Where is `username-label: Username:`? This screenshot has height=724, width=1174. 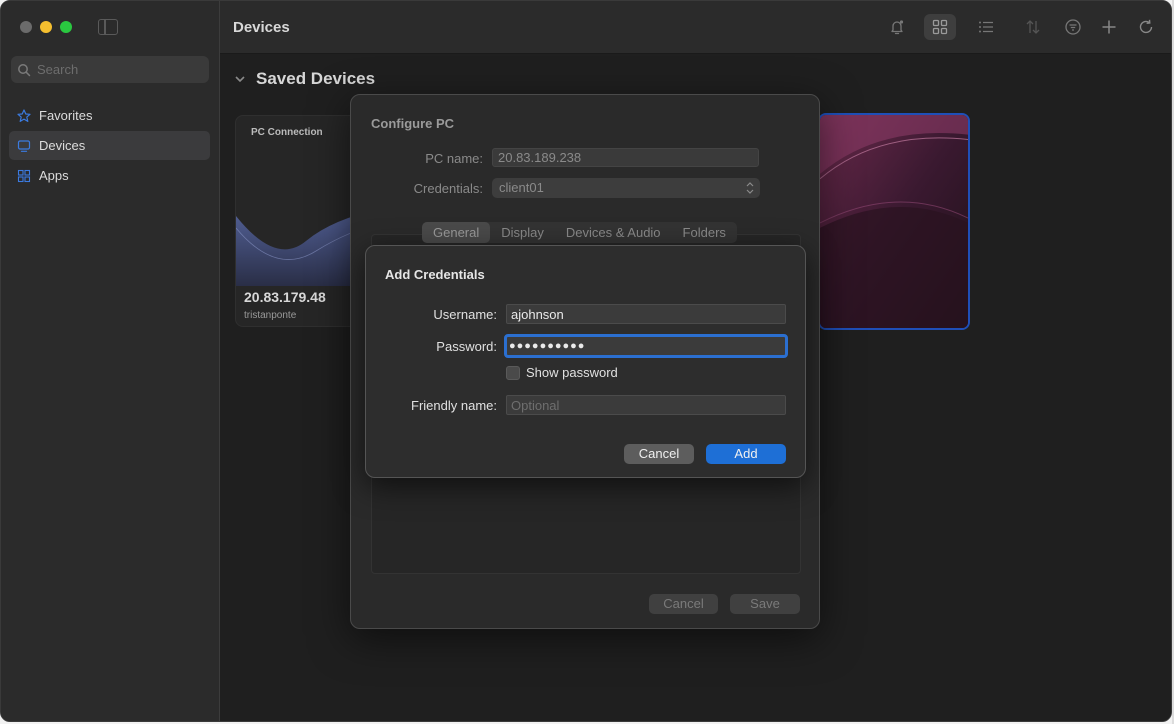
username-label: Username: is located at coordinates (465, 314).